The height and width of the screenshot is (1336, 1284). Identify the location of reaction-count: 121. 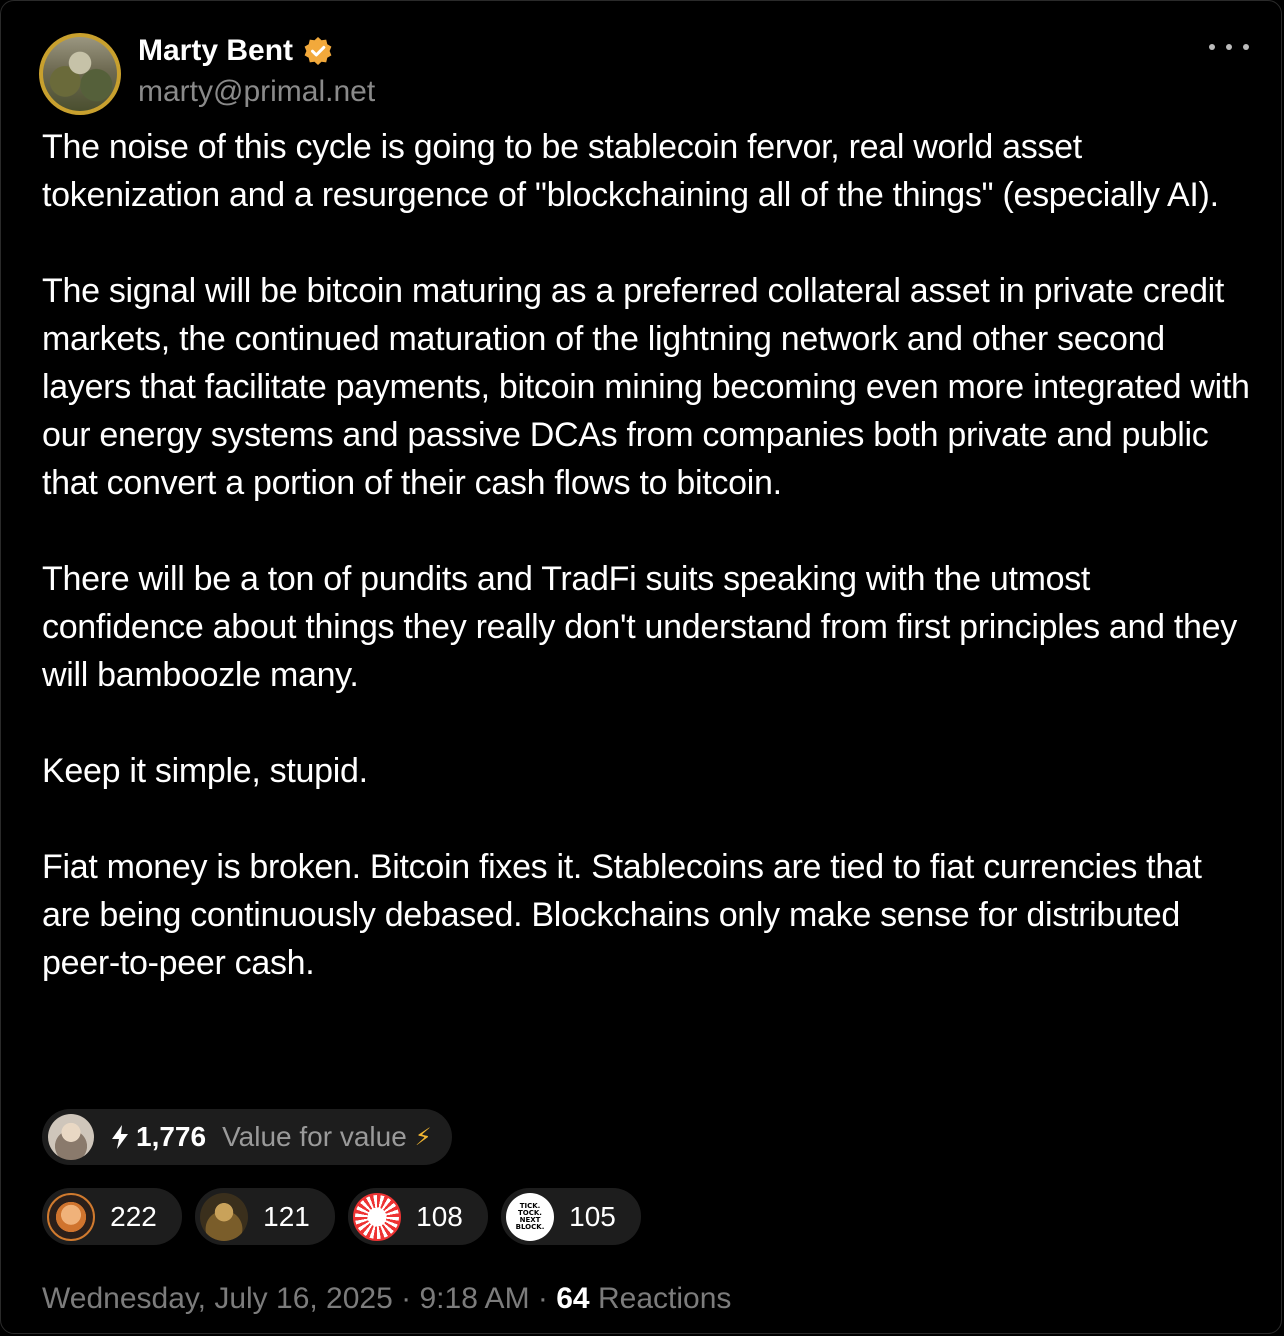
(286, 1216).